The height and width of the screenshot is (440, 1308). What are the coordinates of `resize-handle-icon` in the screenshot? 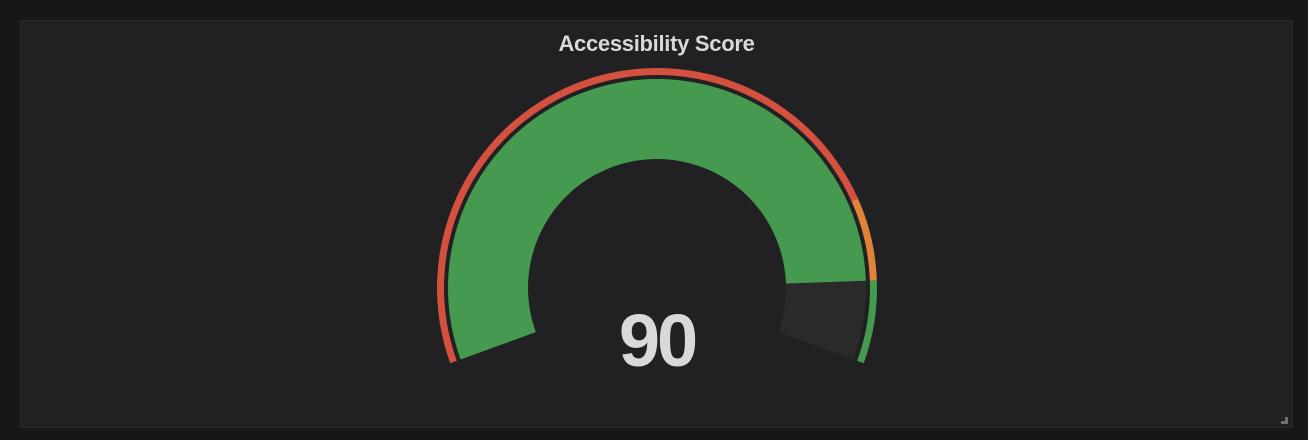 It's located at (1284, 420).